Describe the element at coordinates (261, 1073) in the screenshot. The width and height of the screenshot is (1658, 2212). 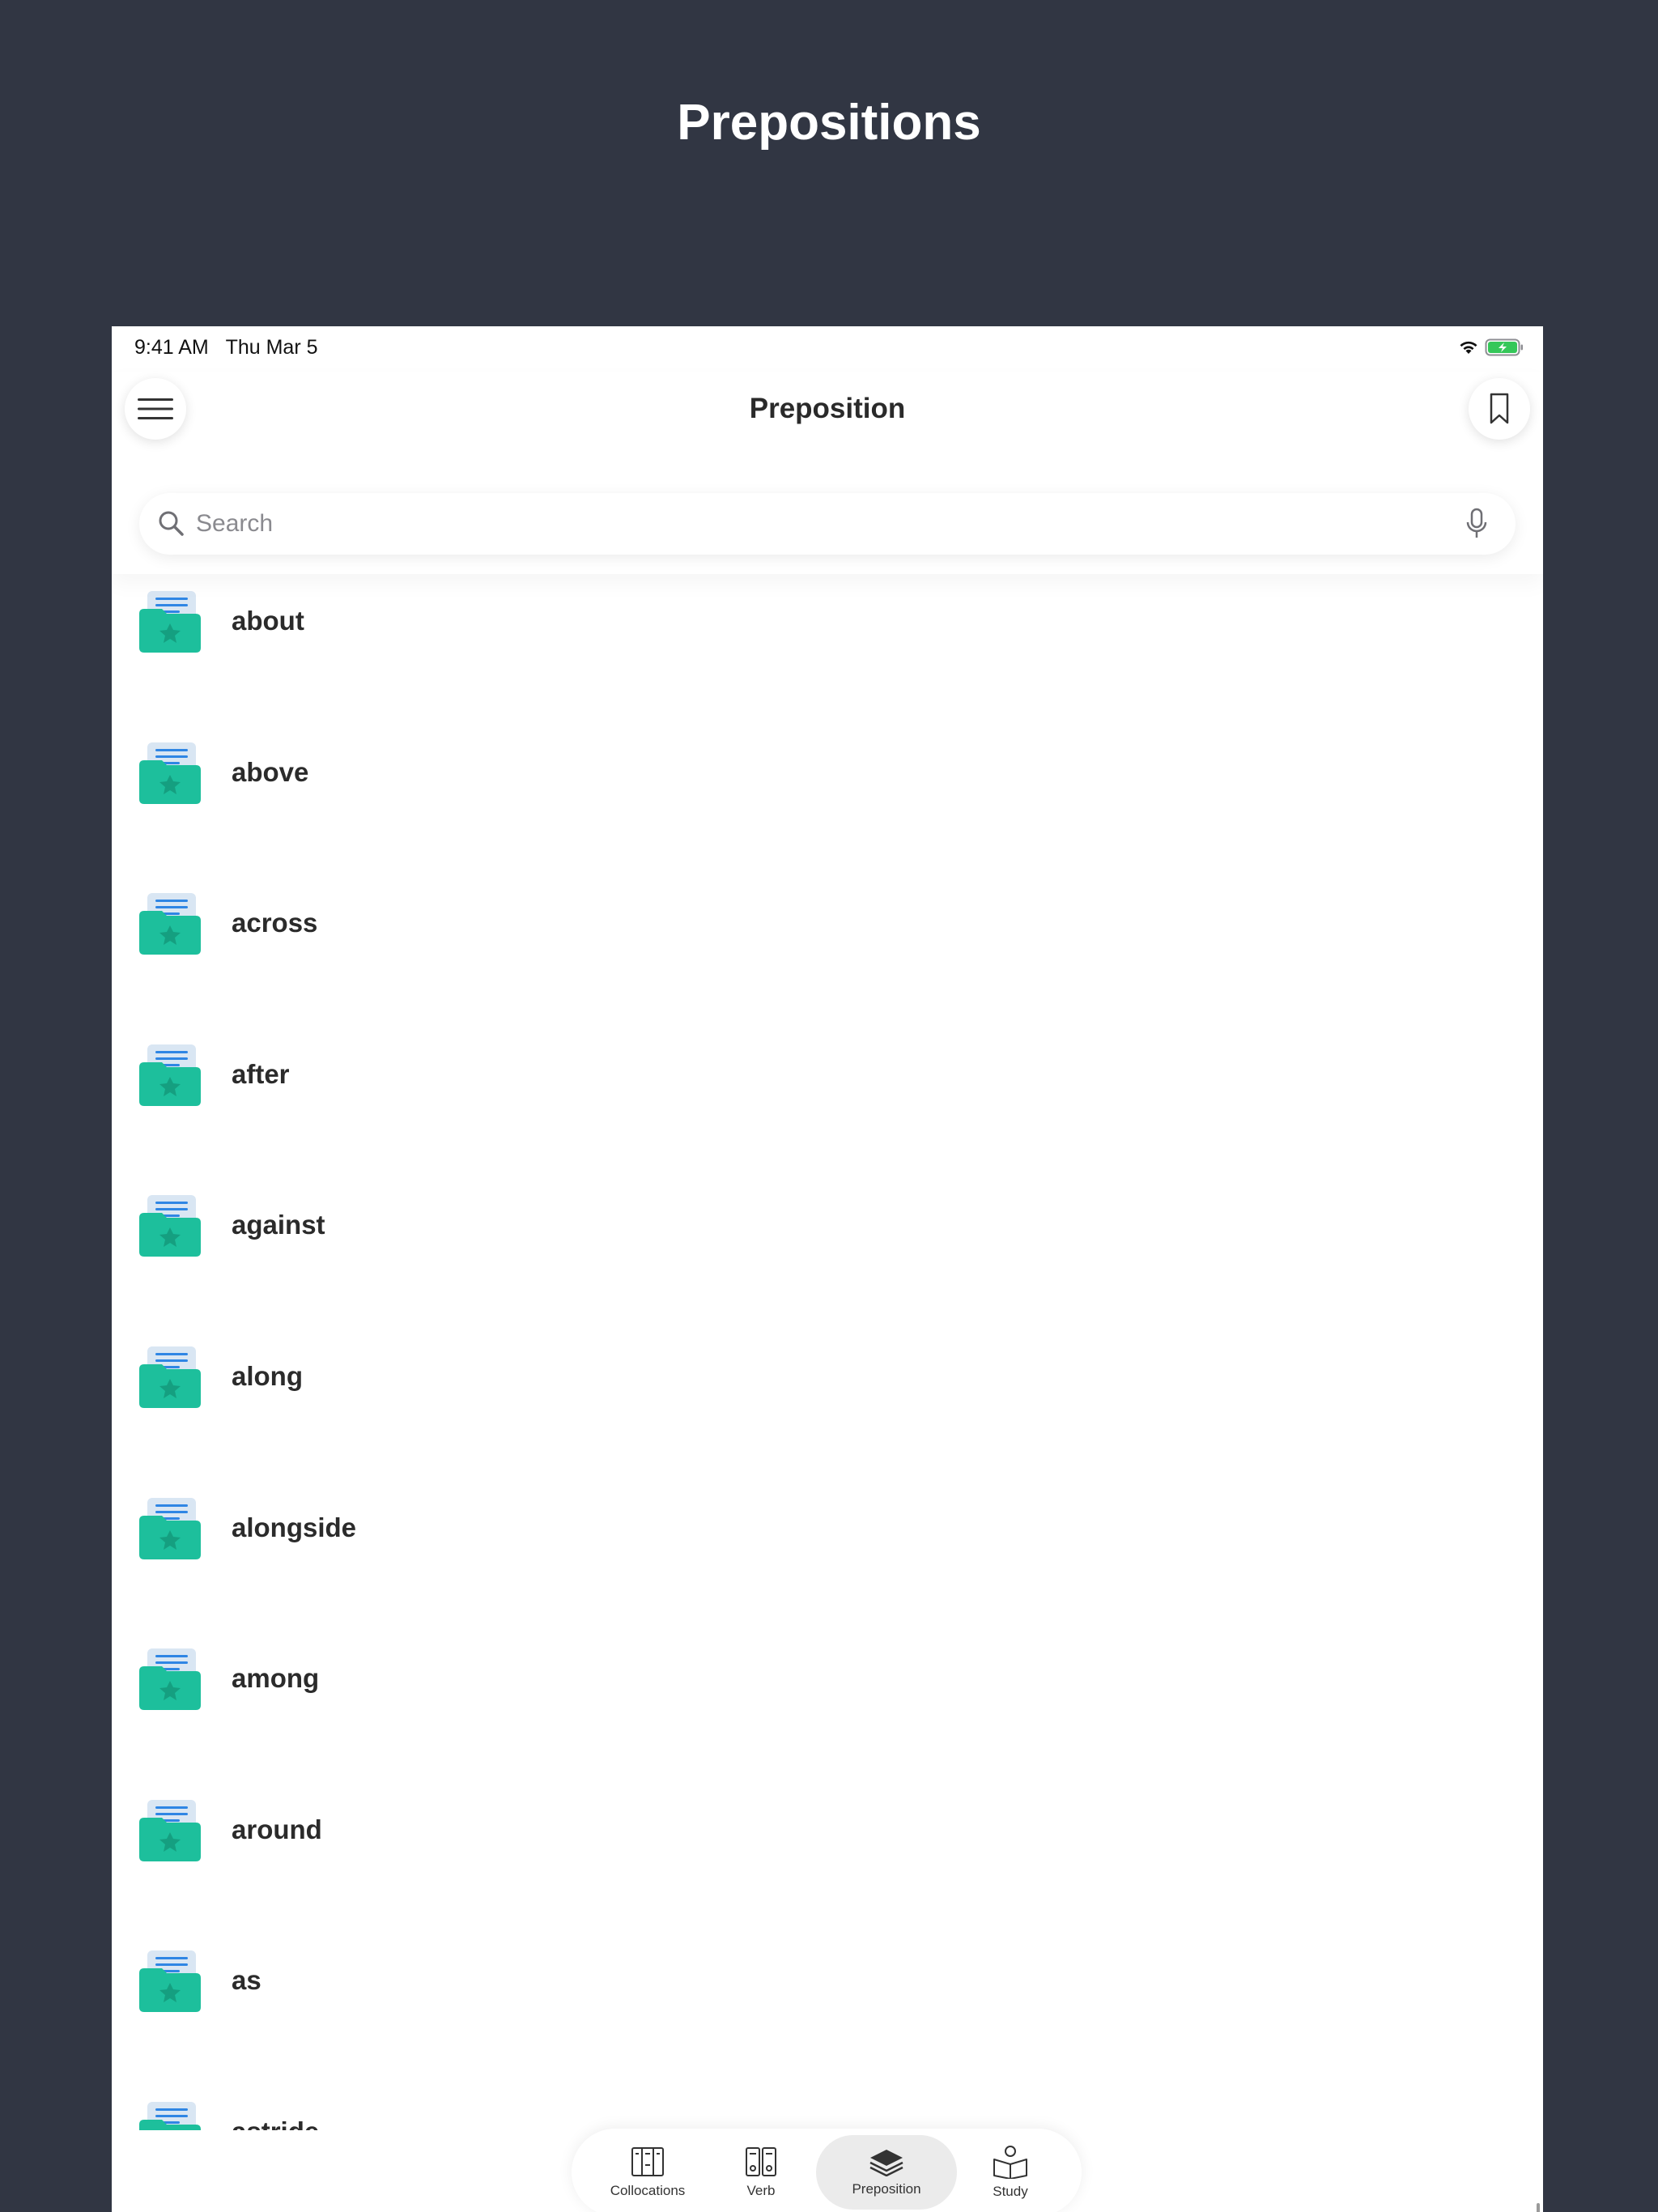
I see `list-item-label: after` at that location.